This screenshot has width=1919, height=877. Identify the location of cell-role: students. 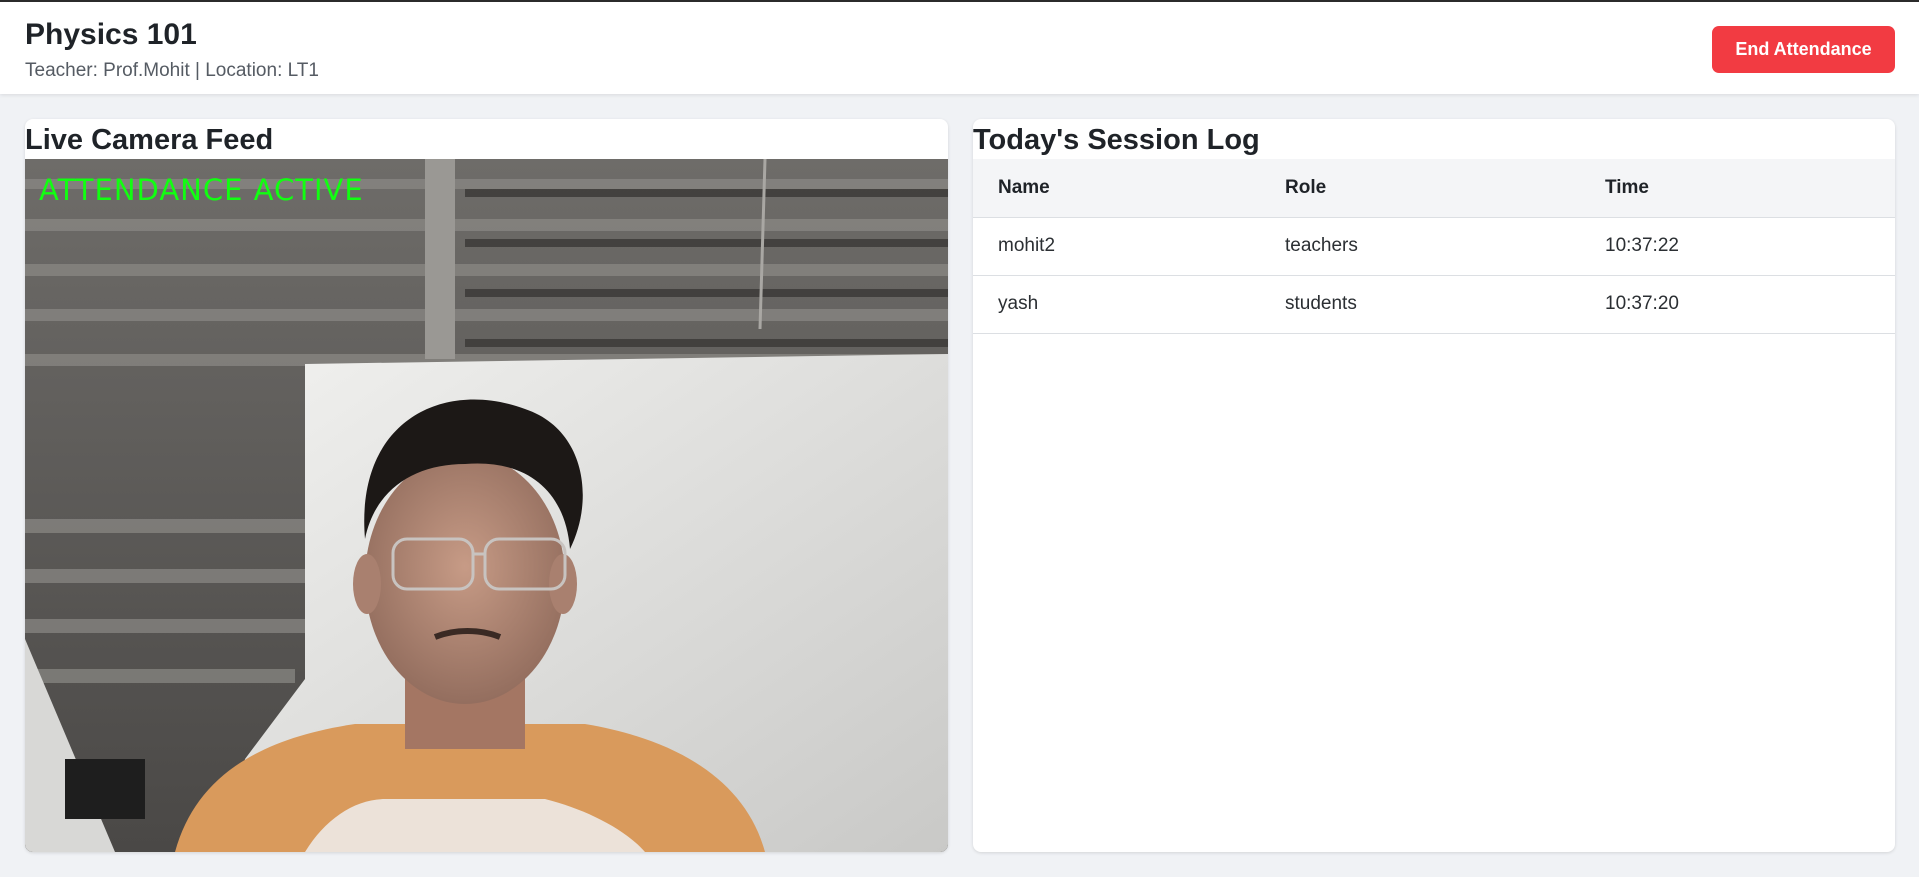
(1420, 304).